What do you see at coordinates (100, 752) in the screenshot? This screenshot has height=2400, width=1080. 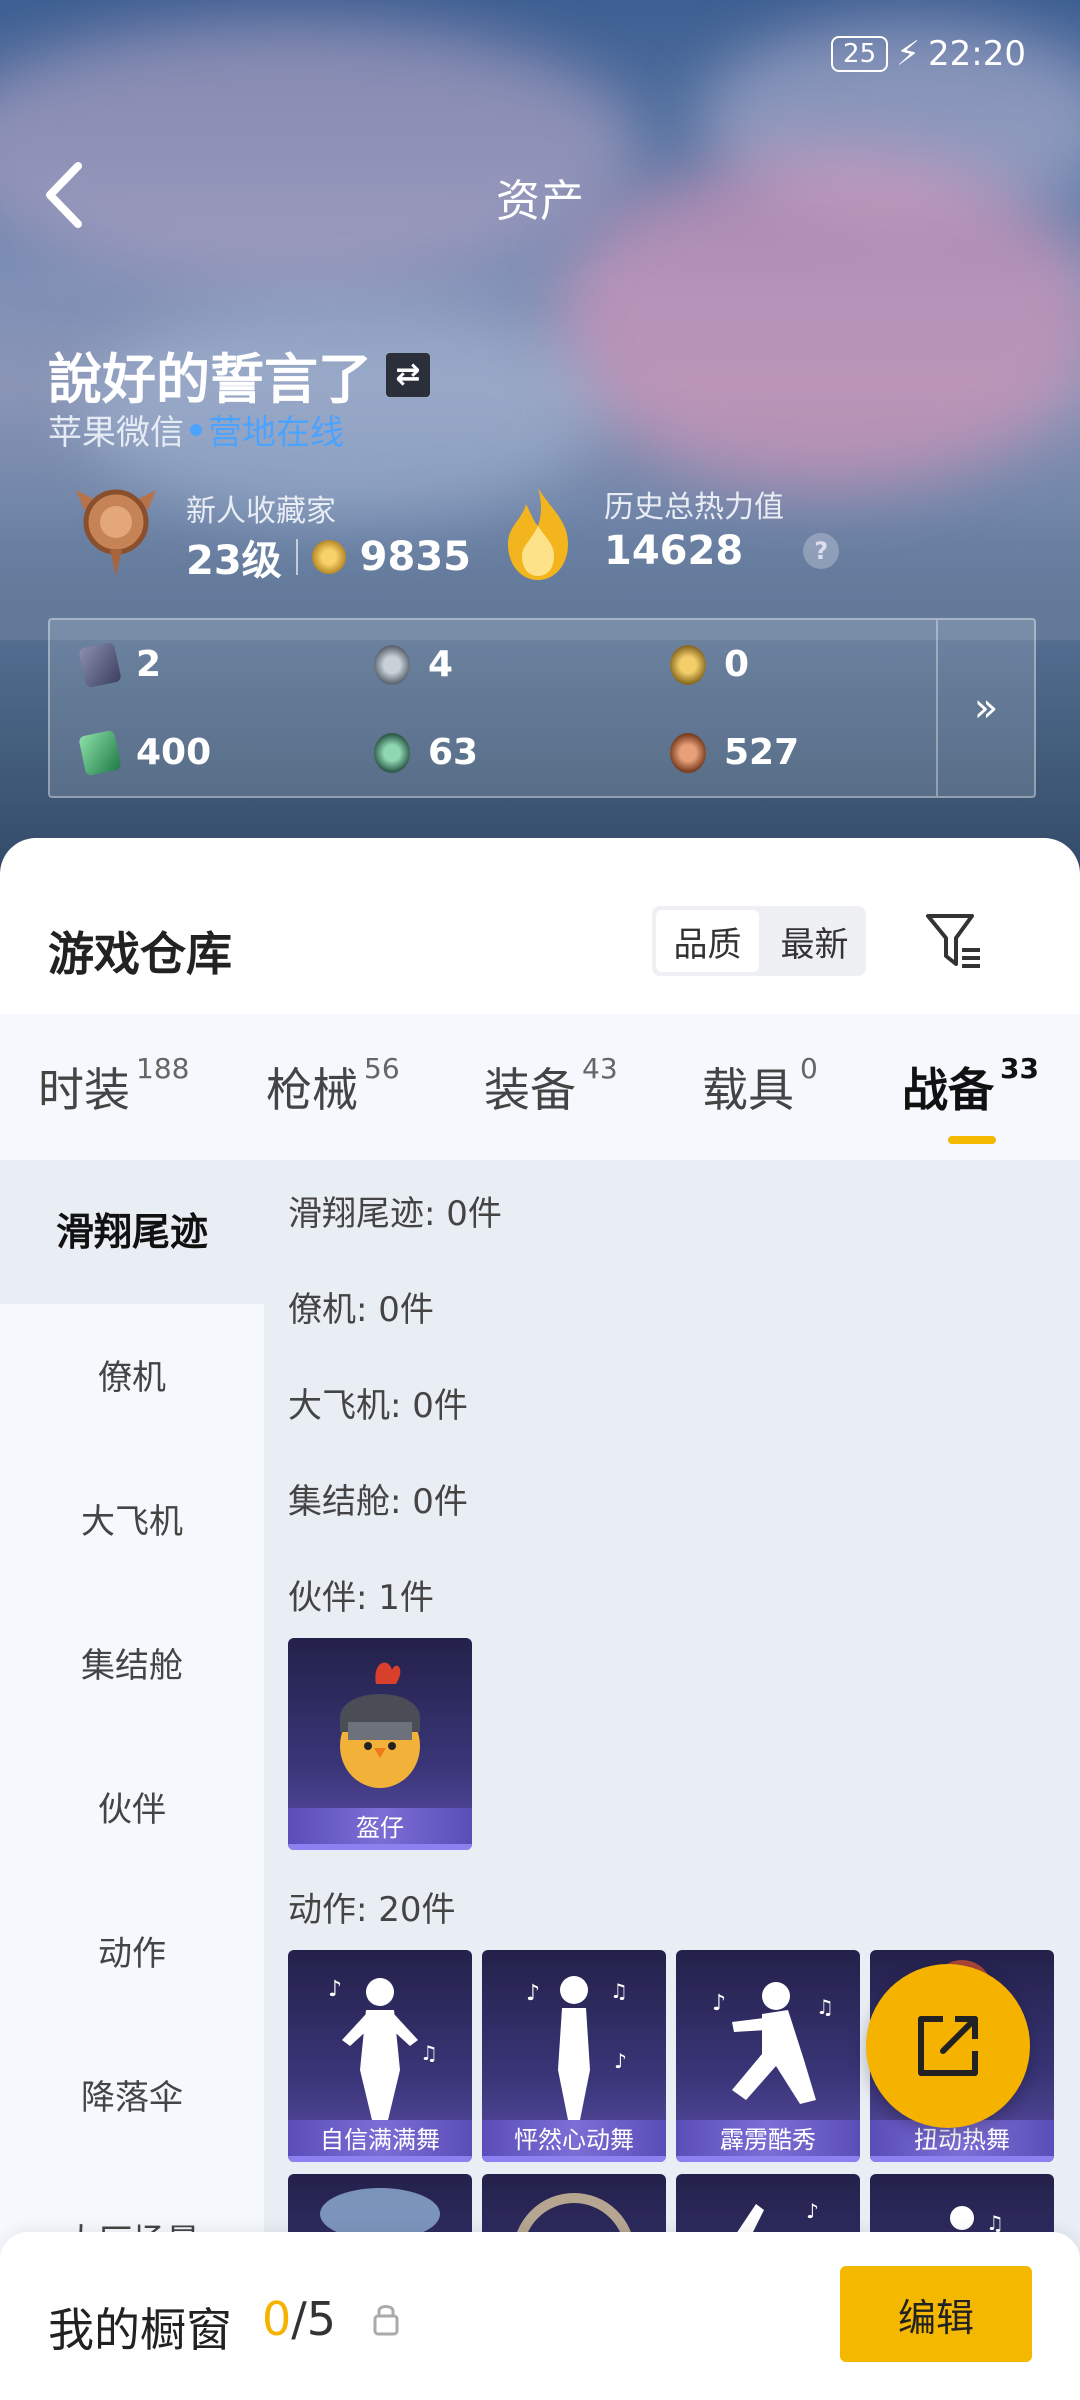 I see `ticket-icon` at bounding box center [100, 752].